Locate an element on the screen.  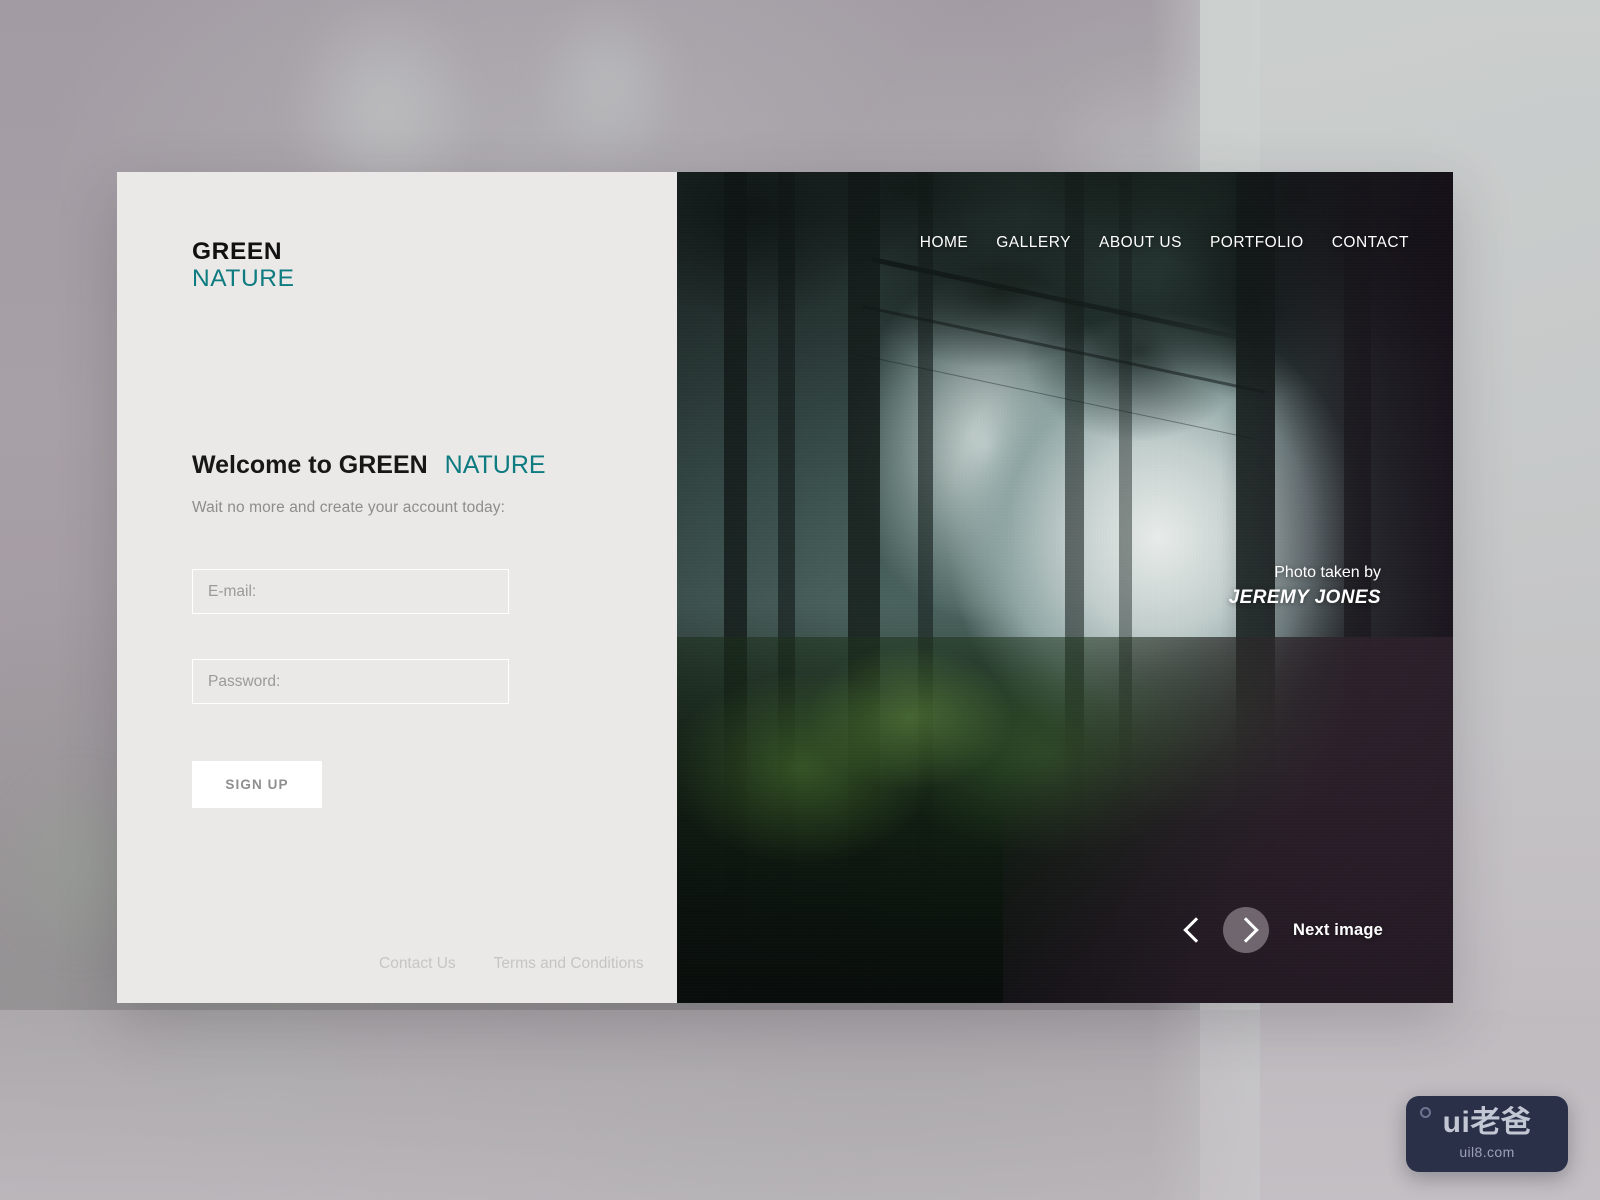
brand-logo: GREEN NATURE is located at coordinates (243, 265).